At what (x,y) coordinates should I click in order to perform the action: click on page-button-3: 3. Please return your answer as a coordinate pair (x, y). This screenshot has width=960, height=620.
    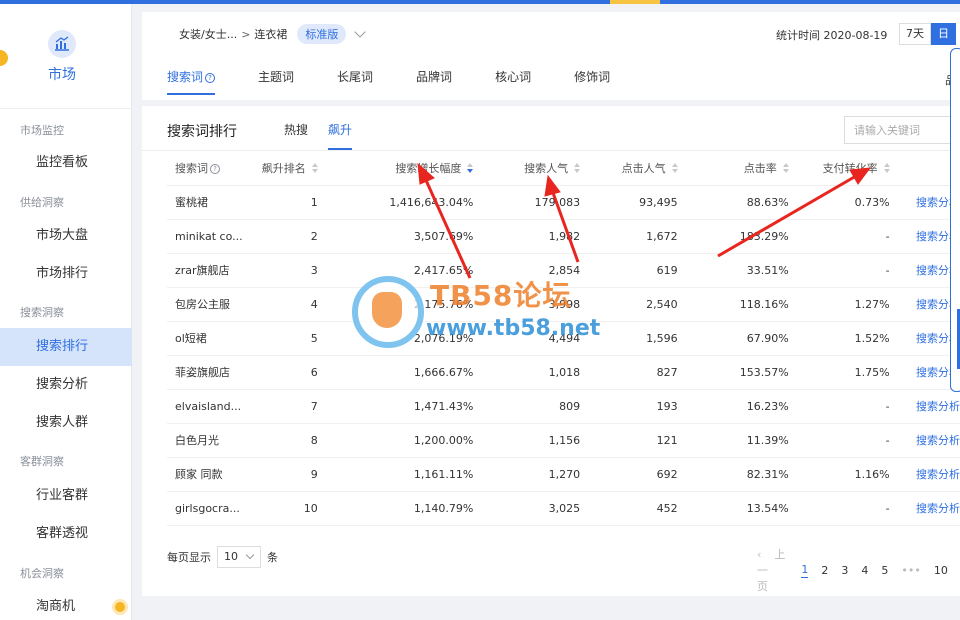
    Looking at the image, I should click on (844, 570).